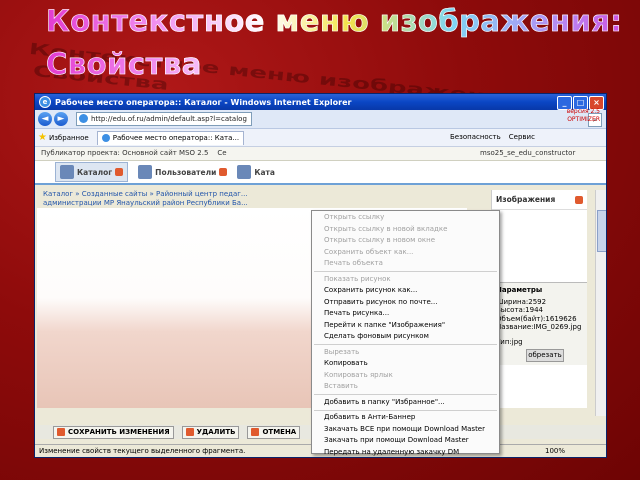 Image resolution: width=640 pixels, height=480 pixels. I want to click on toolbar-menu: Безопасность Сервис, so click(492, 137).